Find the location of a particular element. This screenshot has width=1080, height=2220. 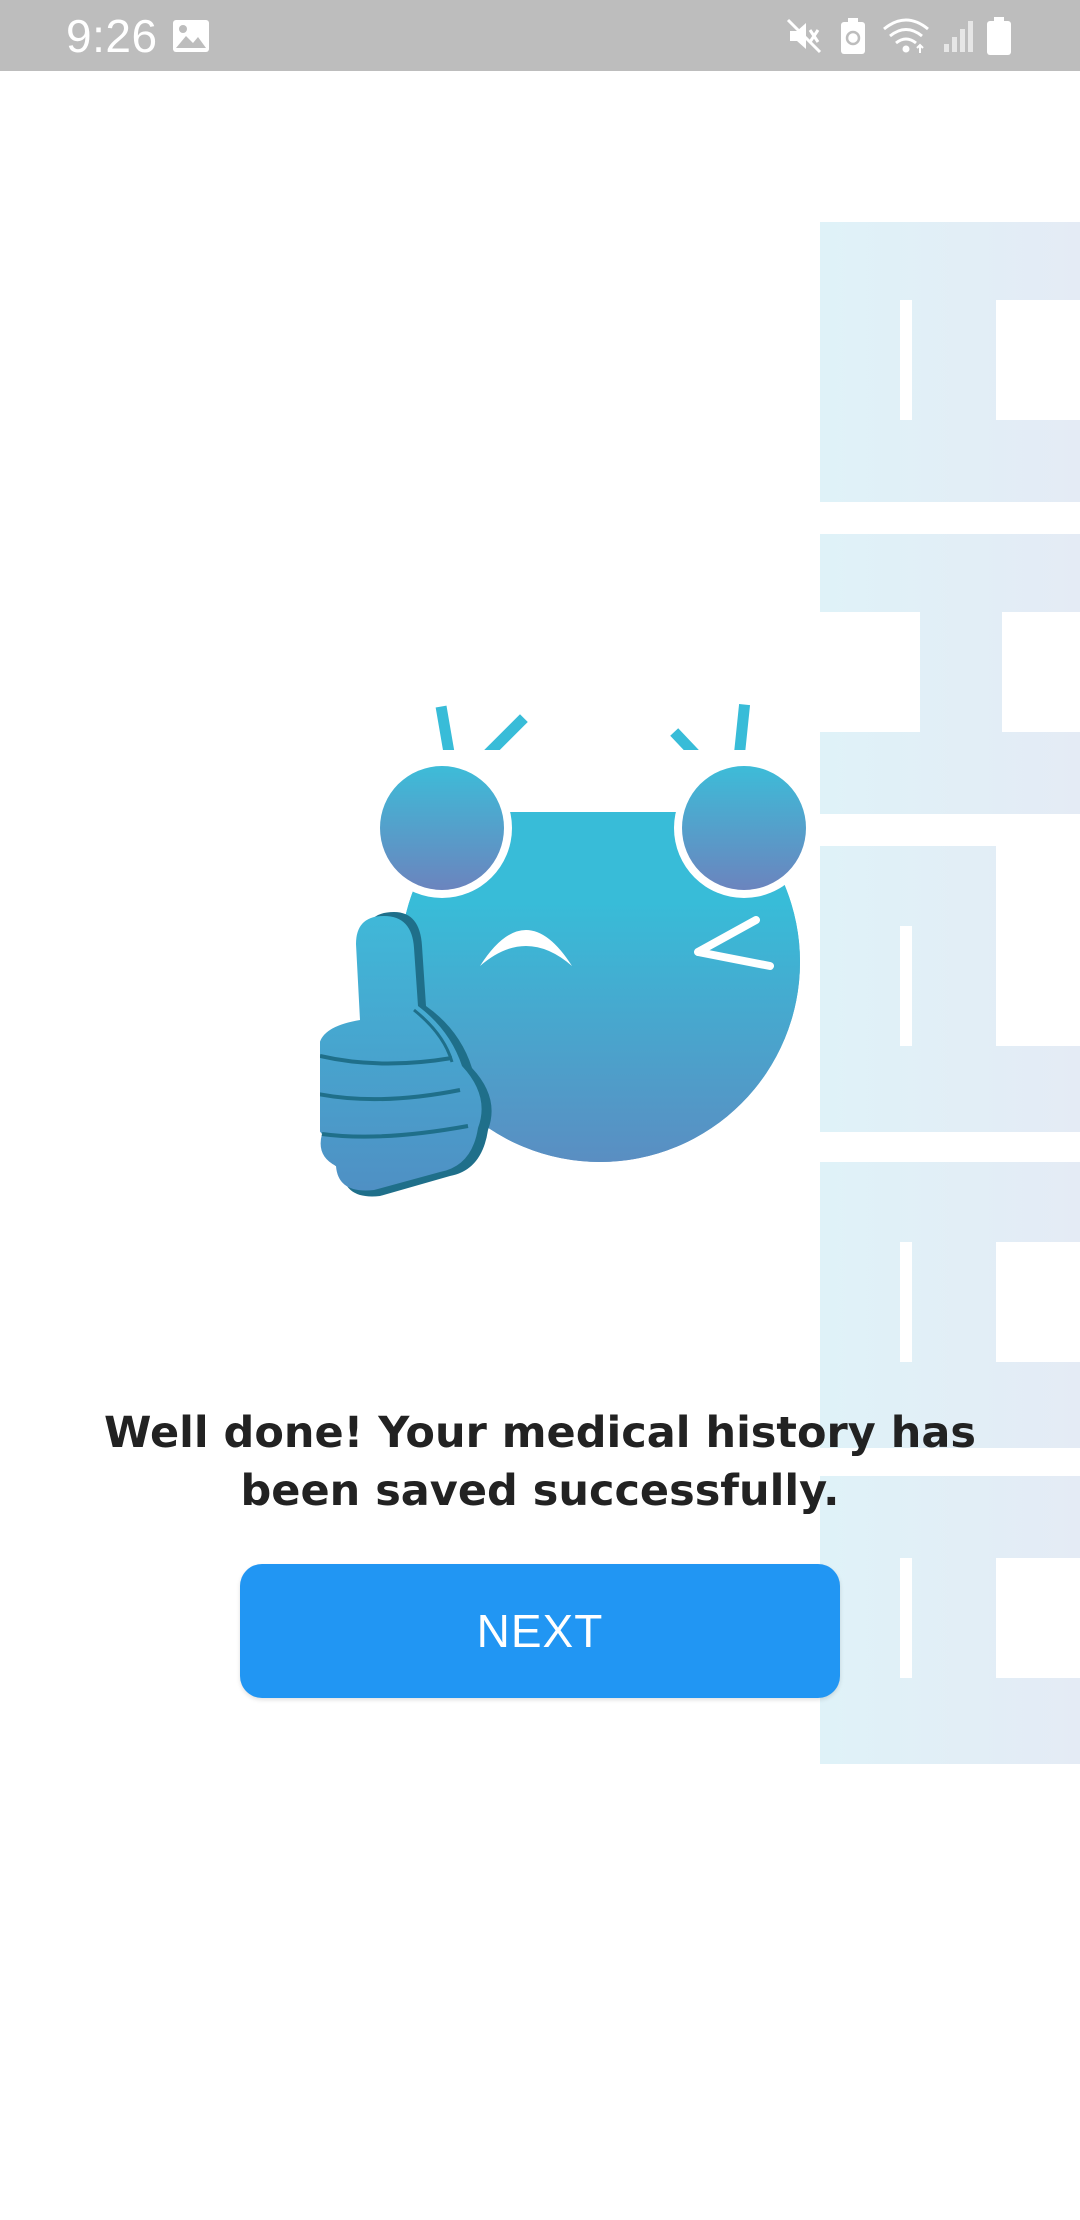

wifi-icon is located at coordinates (906, 35).